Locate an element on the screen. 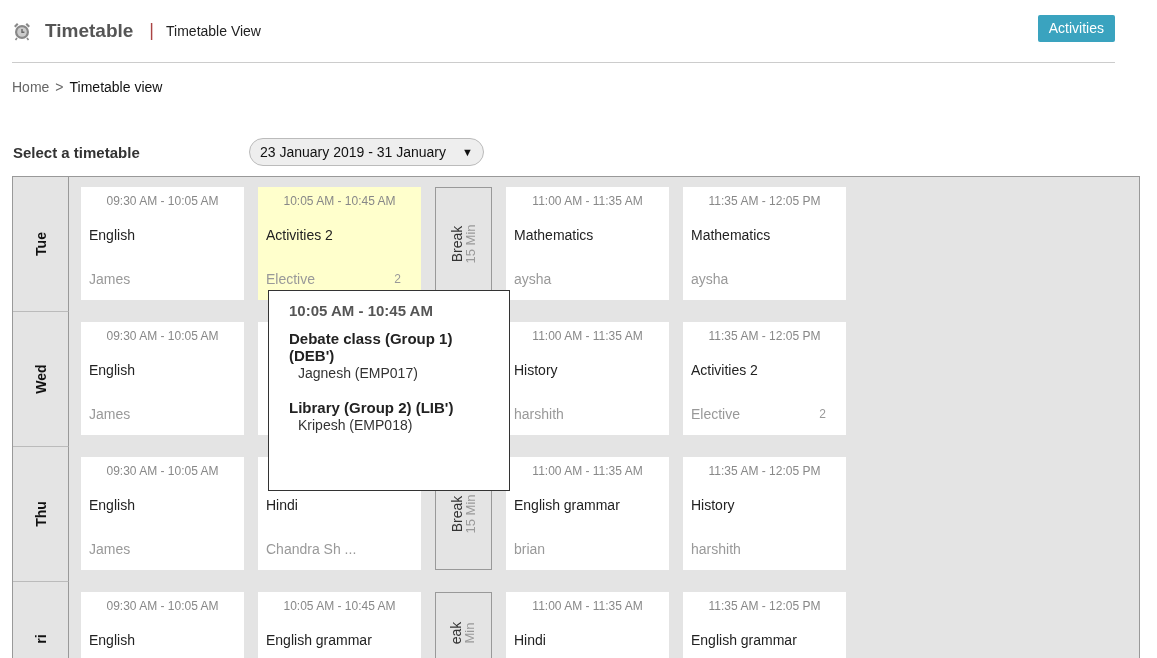 This screenshot has width=1157, height=658. tooltip-time: 10:05 AM - 10:45 AM is located at coordinates (361, 310).